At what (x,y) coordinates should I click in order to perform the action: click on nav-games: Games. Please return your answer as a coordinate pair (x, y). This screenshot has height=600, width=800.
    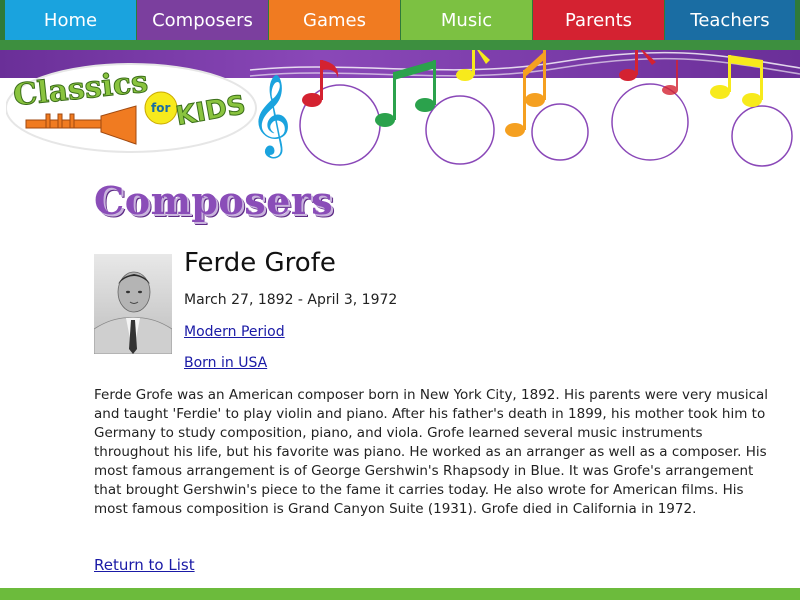
    Looking at the image, I should click on (334, 20).